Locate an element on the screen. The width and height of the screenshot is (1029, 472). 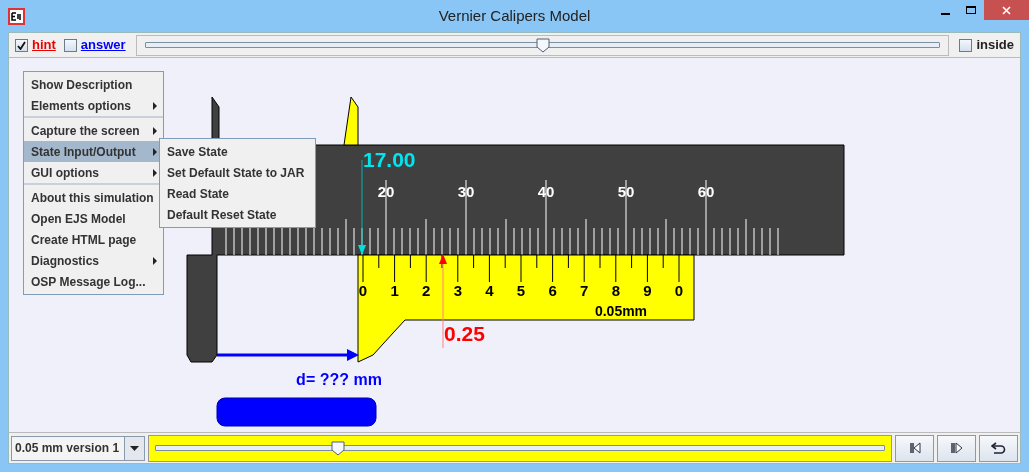
step-back-button is located at coordinates (914, 448).